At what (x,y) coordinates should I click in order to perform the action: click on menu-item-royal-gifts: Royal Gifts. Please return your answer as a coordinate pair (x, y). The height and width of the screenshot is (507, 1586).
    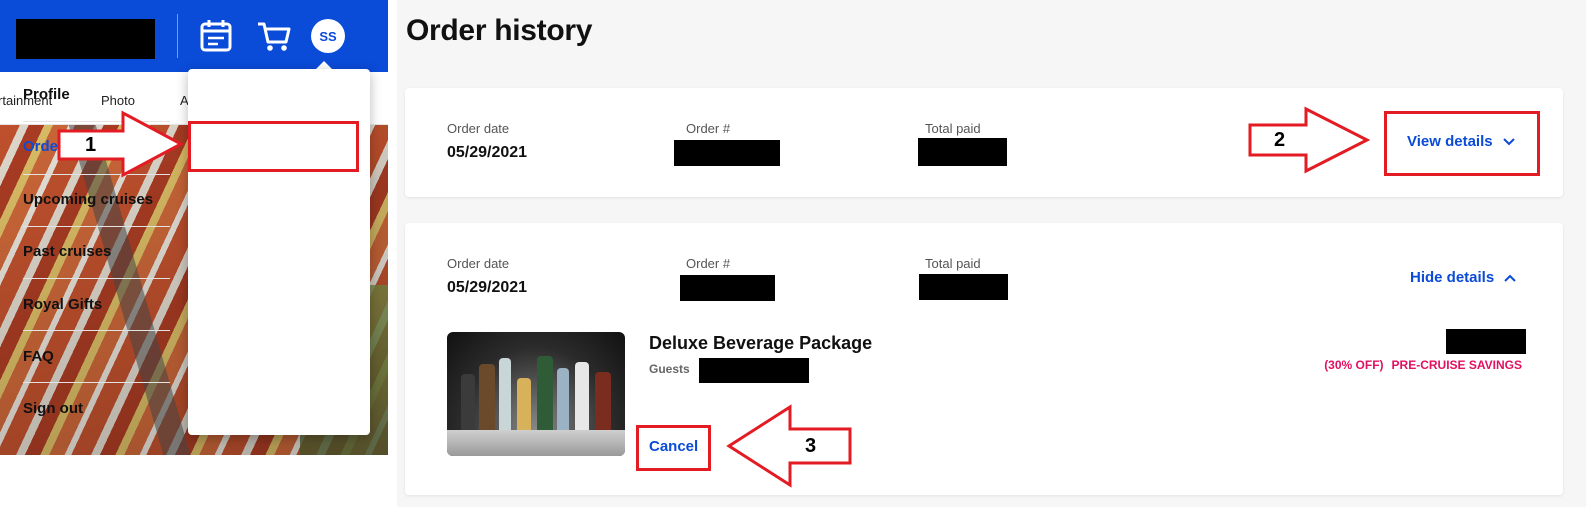
    Looking at the image, I should click on (91, 304).